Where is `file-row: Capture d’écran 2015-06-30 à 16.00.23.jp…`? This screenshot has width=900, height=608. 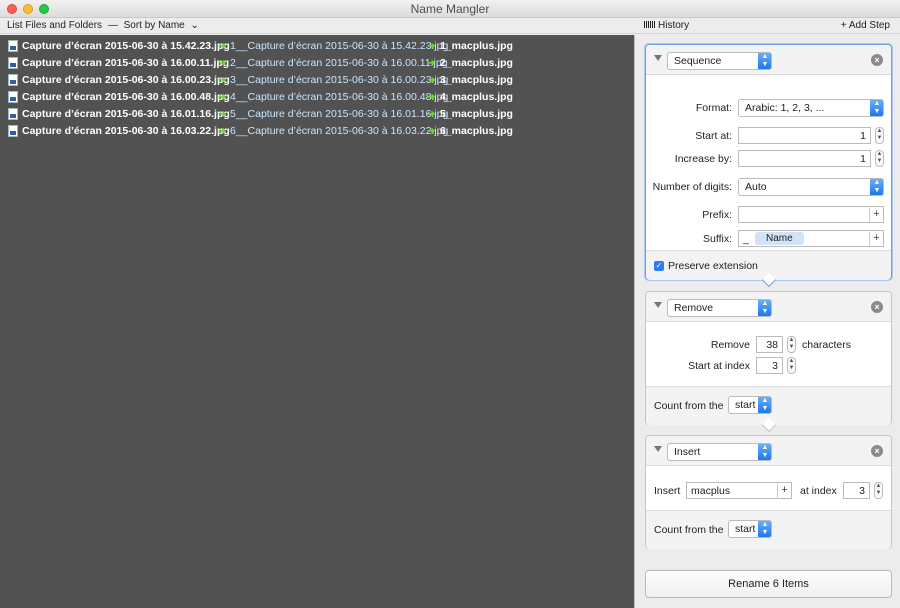 file-row: Capture d’écran 2015-06-30 à 16.00.23.jp… is located at coordinates (317, 80).